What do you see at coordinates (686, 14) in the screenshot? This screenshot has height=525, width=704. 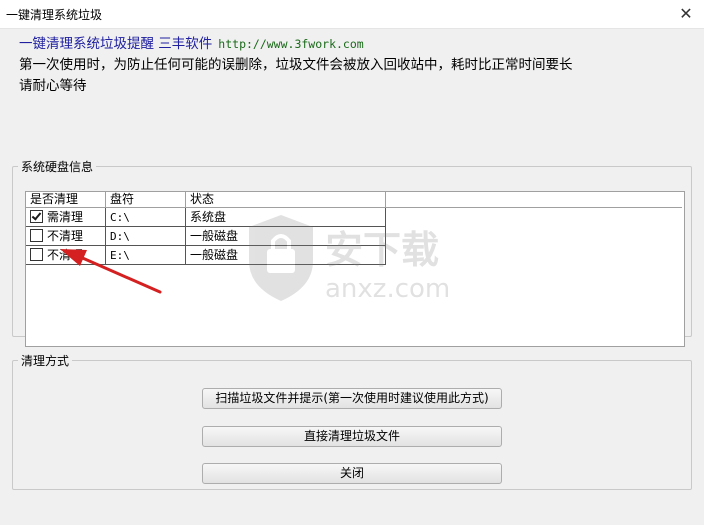 I see `close-window-button: ✕` at bounding box center [686, 14].